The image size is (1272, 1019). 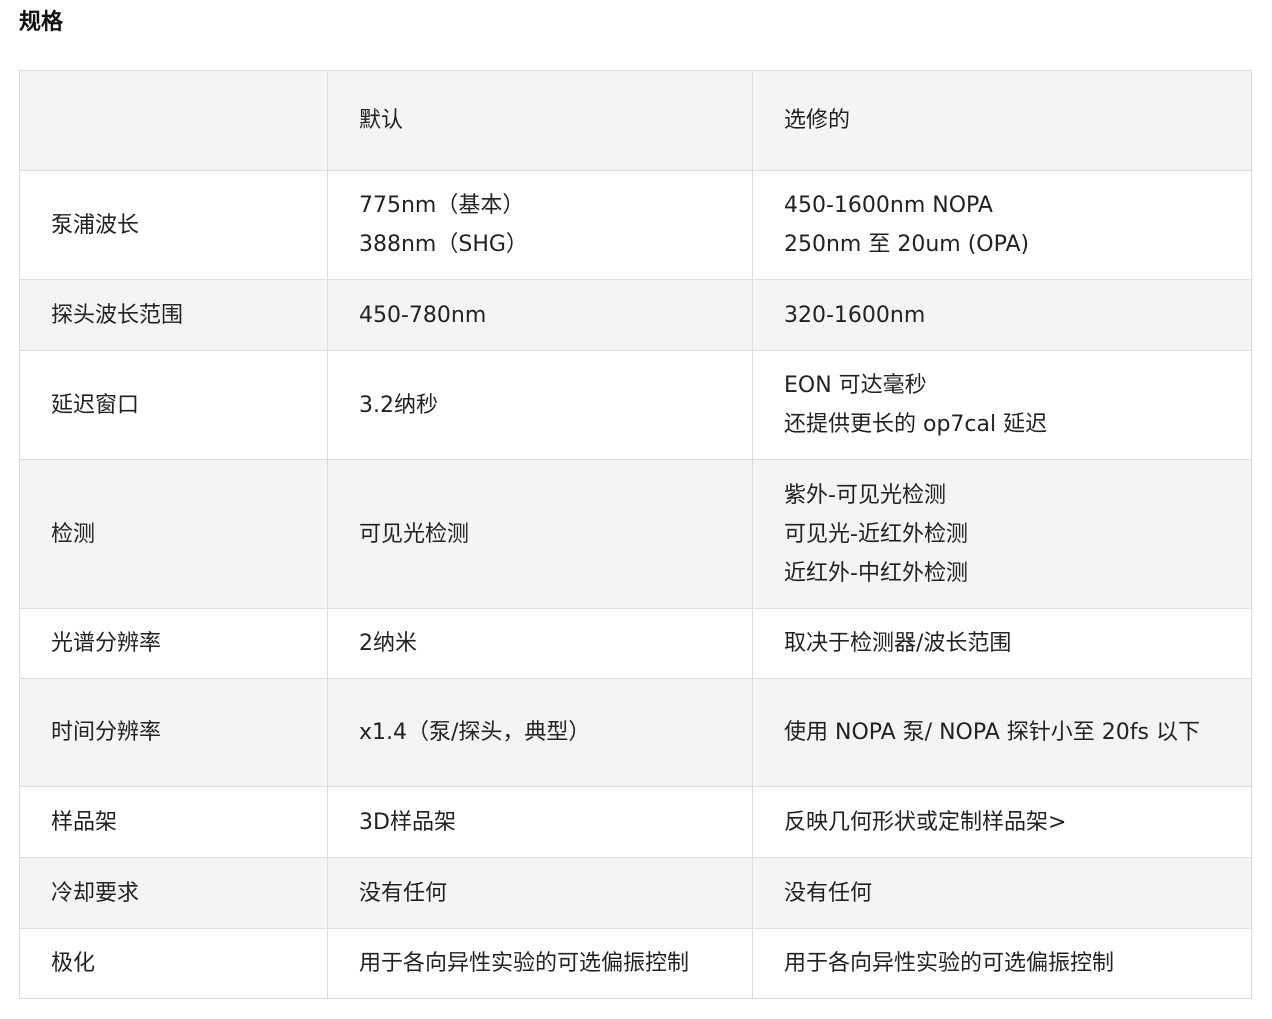 What do you see at coordinates (173, 732) in the screenshot?
I see `row-label: 时间分辨率` at bounding box center [173, 732].